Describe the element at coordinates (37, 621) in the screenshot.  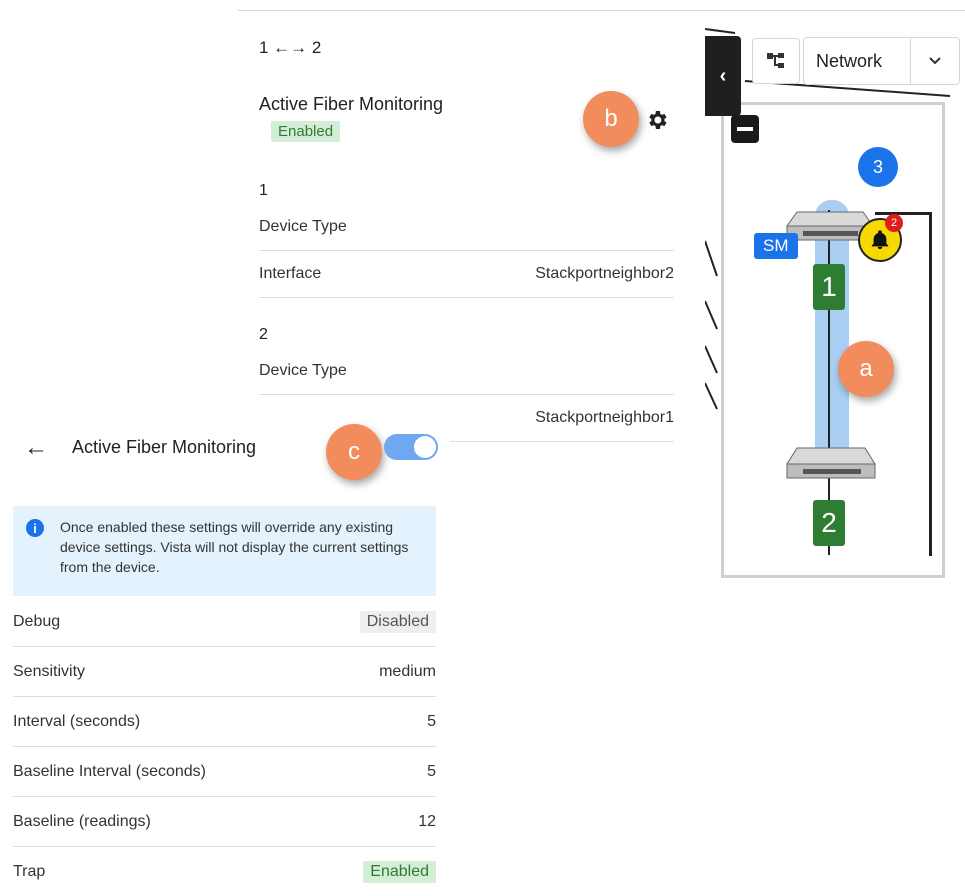
I see `setting-label: Debug` at that location.